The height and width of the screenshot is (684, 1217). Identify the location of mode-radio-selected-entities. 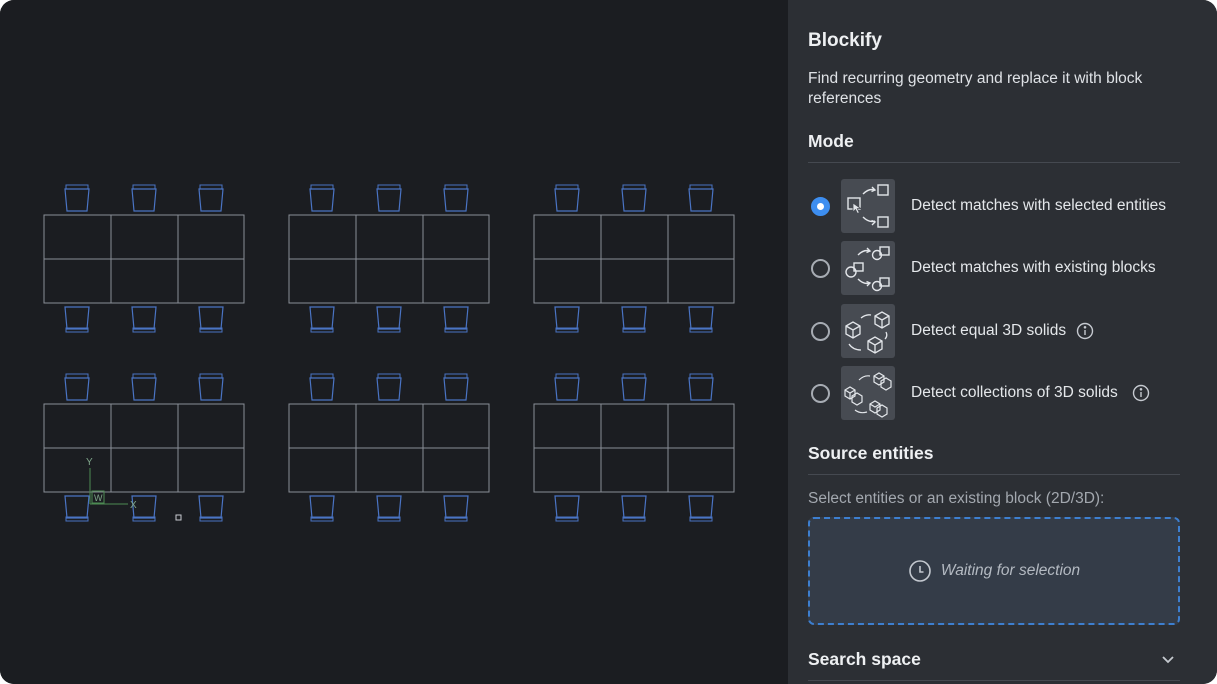
(820, 206).